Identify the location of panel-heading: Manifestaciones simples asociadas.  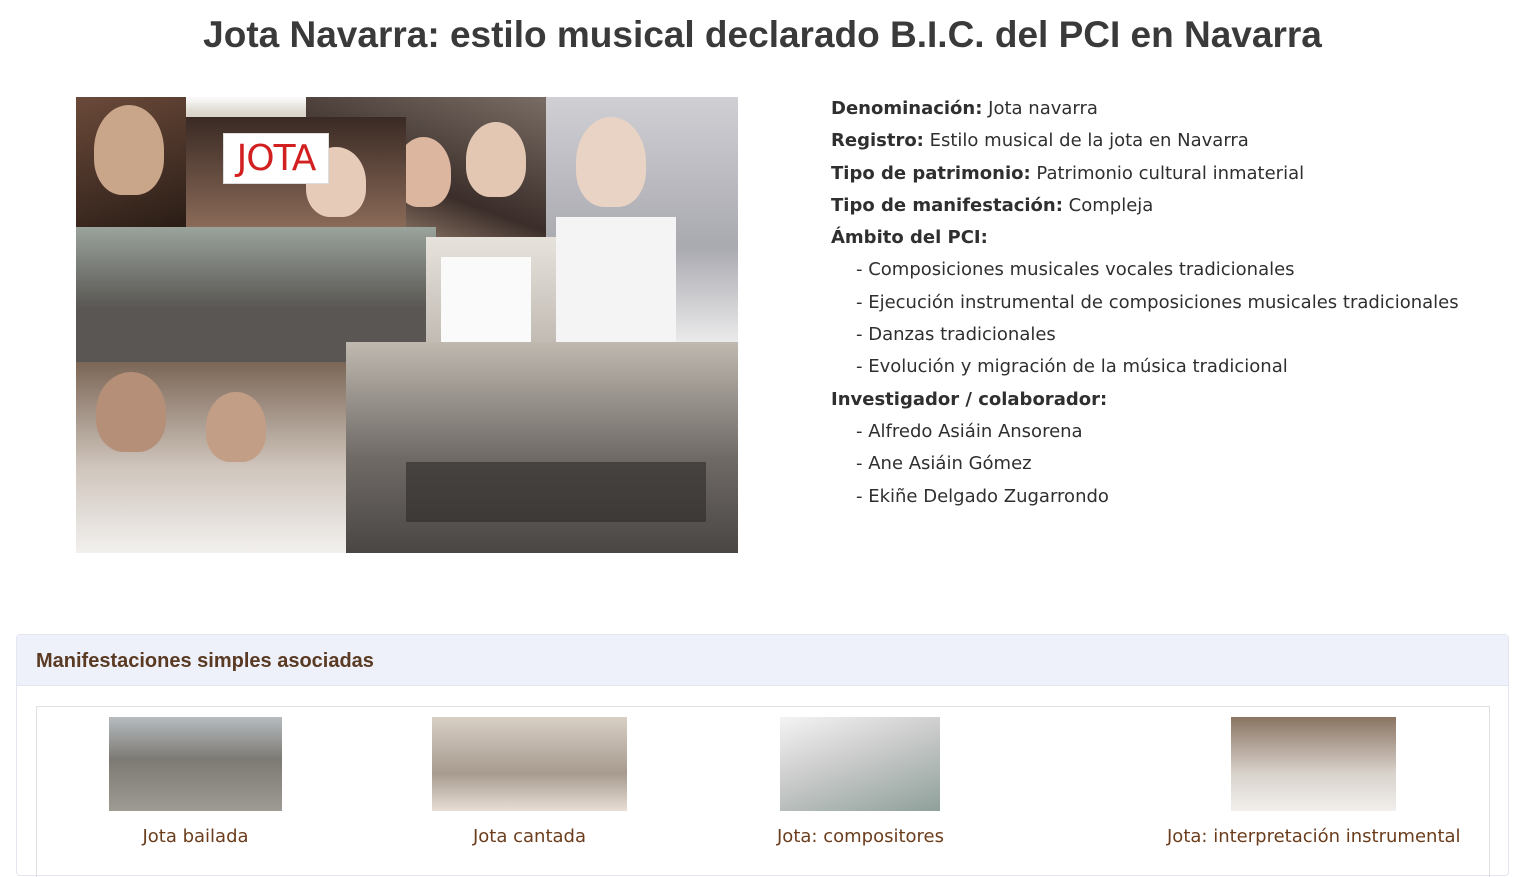
(762, 660).